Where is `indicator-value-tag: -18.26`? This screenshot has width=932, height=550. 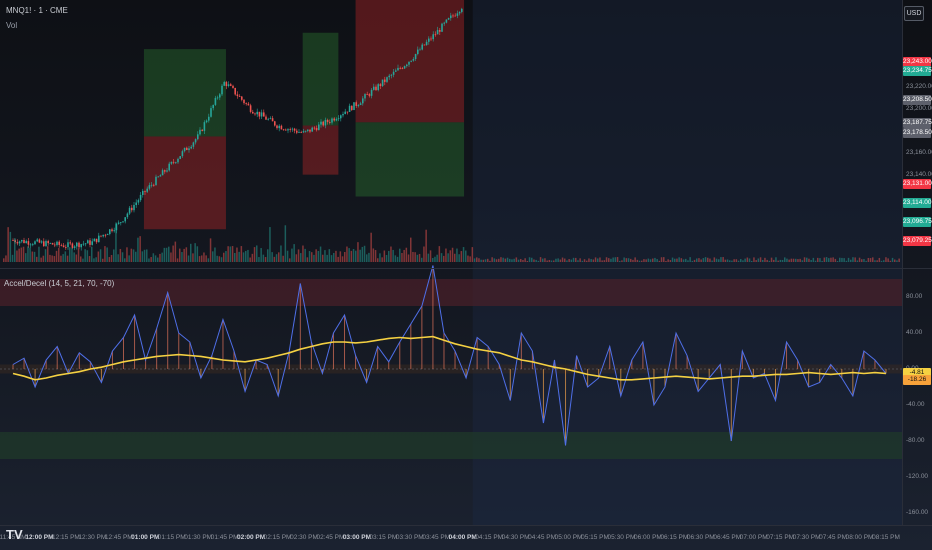 indicator-value-tag: -18.26 is located at coordinates (917, 380).